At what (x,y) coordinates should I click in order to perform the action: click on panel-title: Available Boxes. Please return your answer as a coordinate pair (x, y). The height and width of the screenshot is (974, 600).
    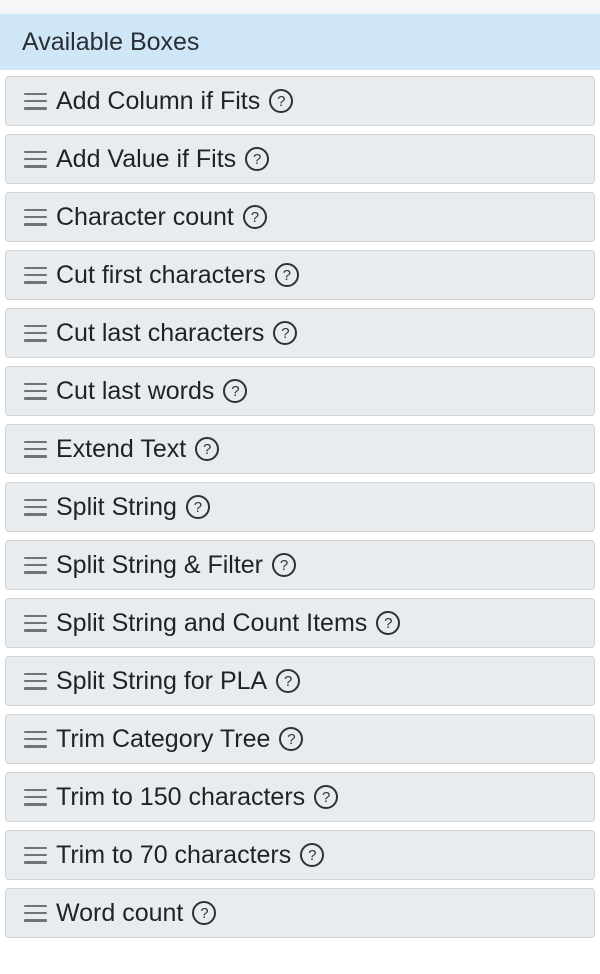
    Looking at the image, I should click on (111, 41).